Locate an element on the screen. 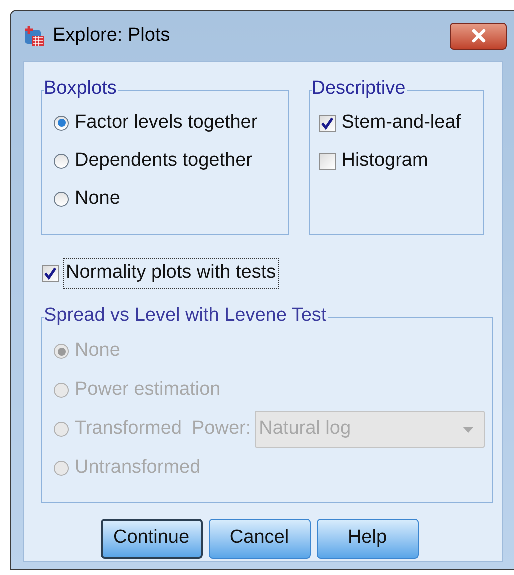 Image resolution: width=514 pixels, height=575 pixels. dialog-button: Help is located at coordinates (367, 538).